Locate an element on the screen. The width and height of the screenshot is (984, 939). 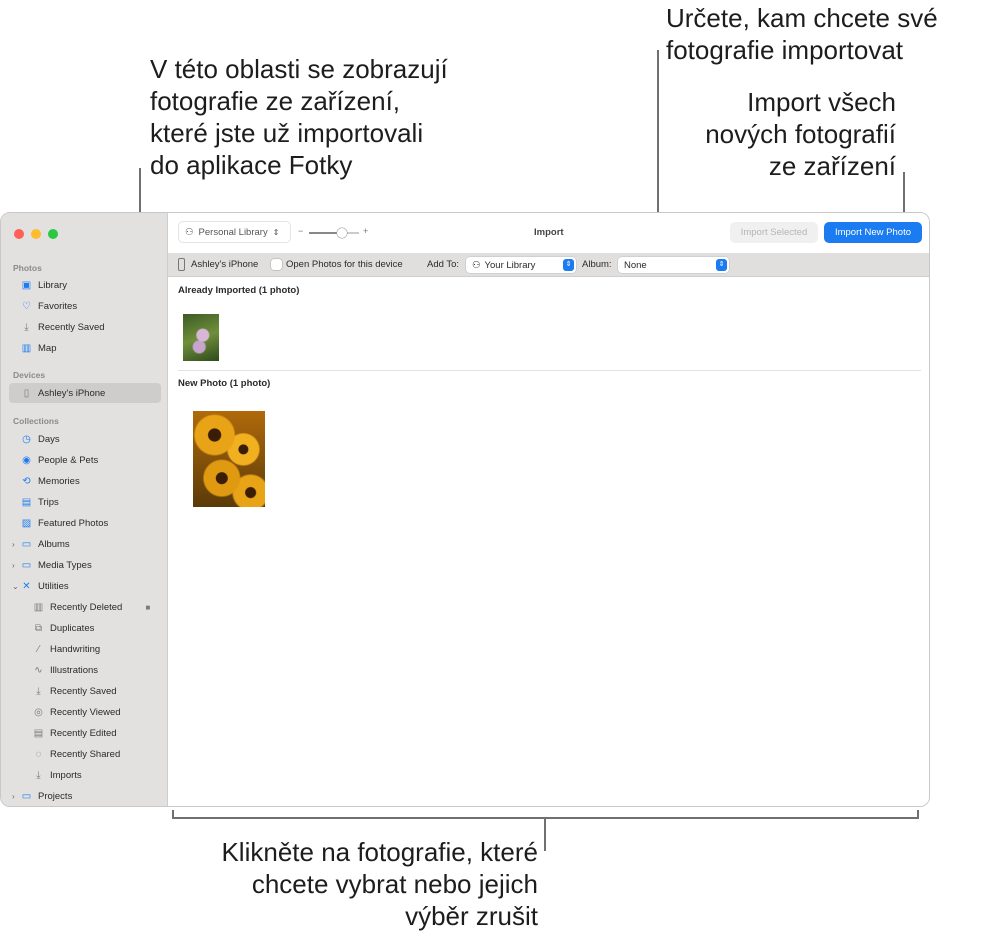
label: Recently Viewed is located at coordinates (85, 712).